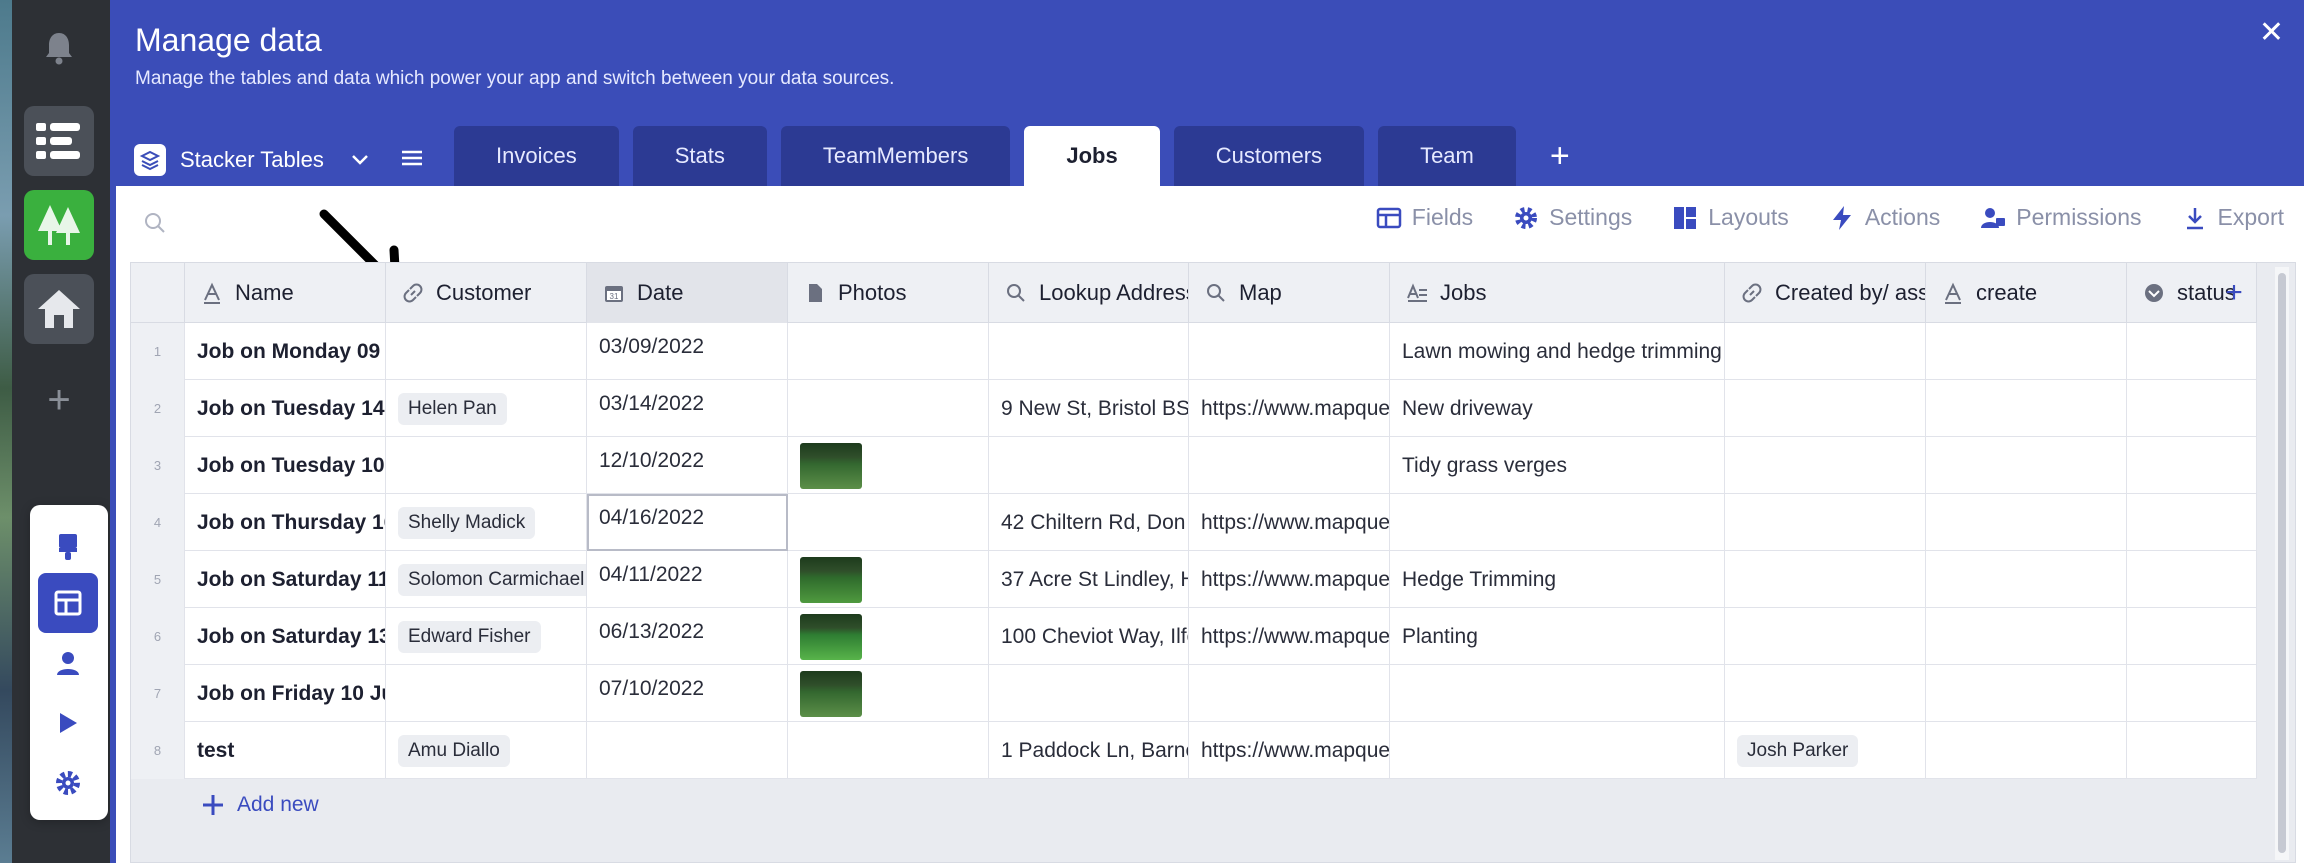 The image size is (2304, 863). What do you see at coordinates (2026, 293) in the screenshot?
I see `column-header-create: create` at bounding box center [2026, 293].